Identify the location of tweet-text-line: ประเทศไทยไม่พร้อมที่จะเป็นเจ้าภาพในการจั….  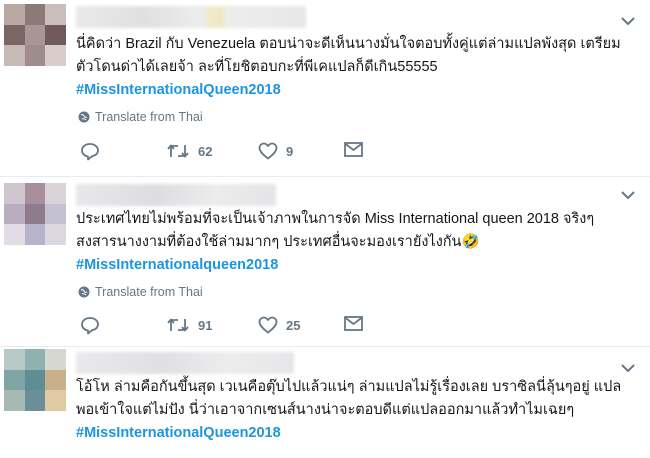
(335, 219).